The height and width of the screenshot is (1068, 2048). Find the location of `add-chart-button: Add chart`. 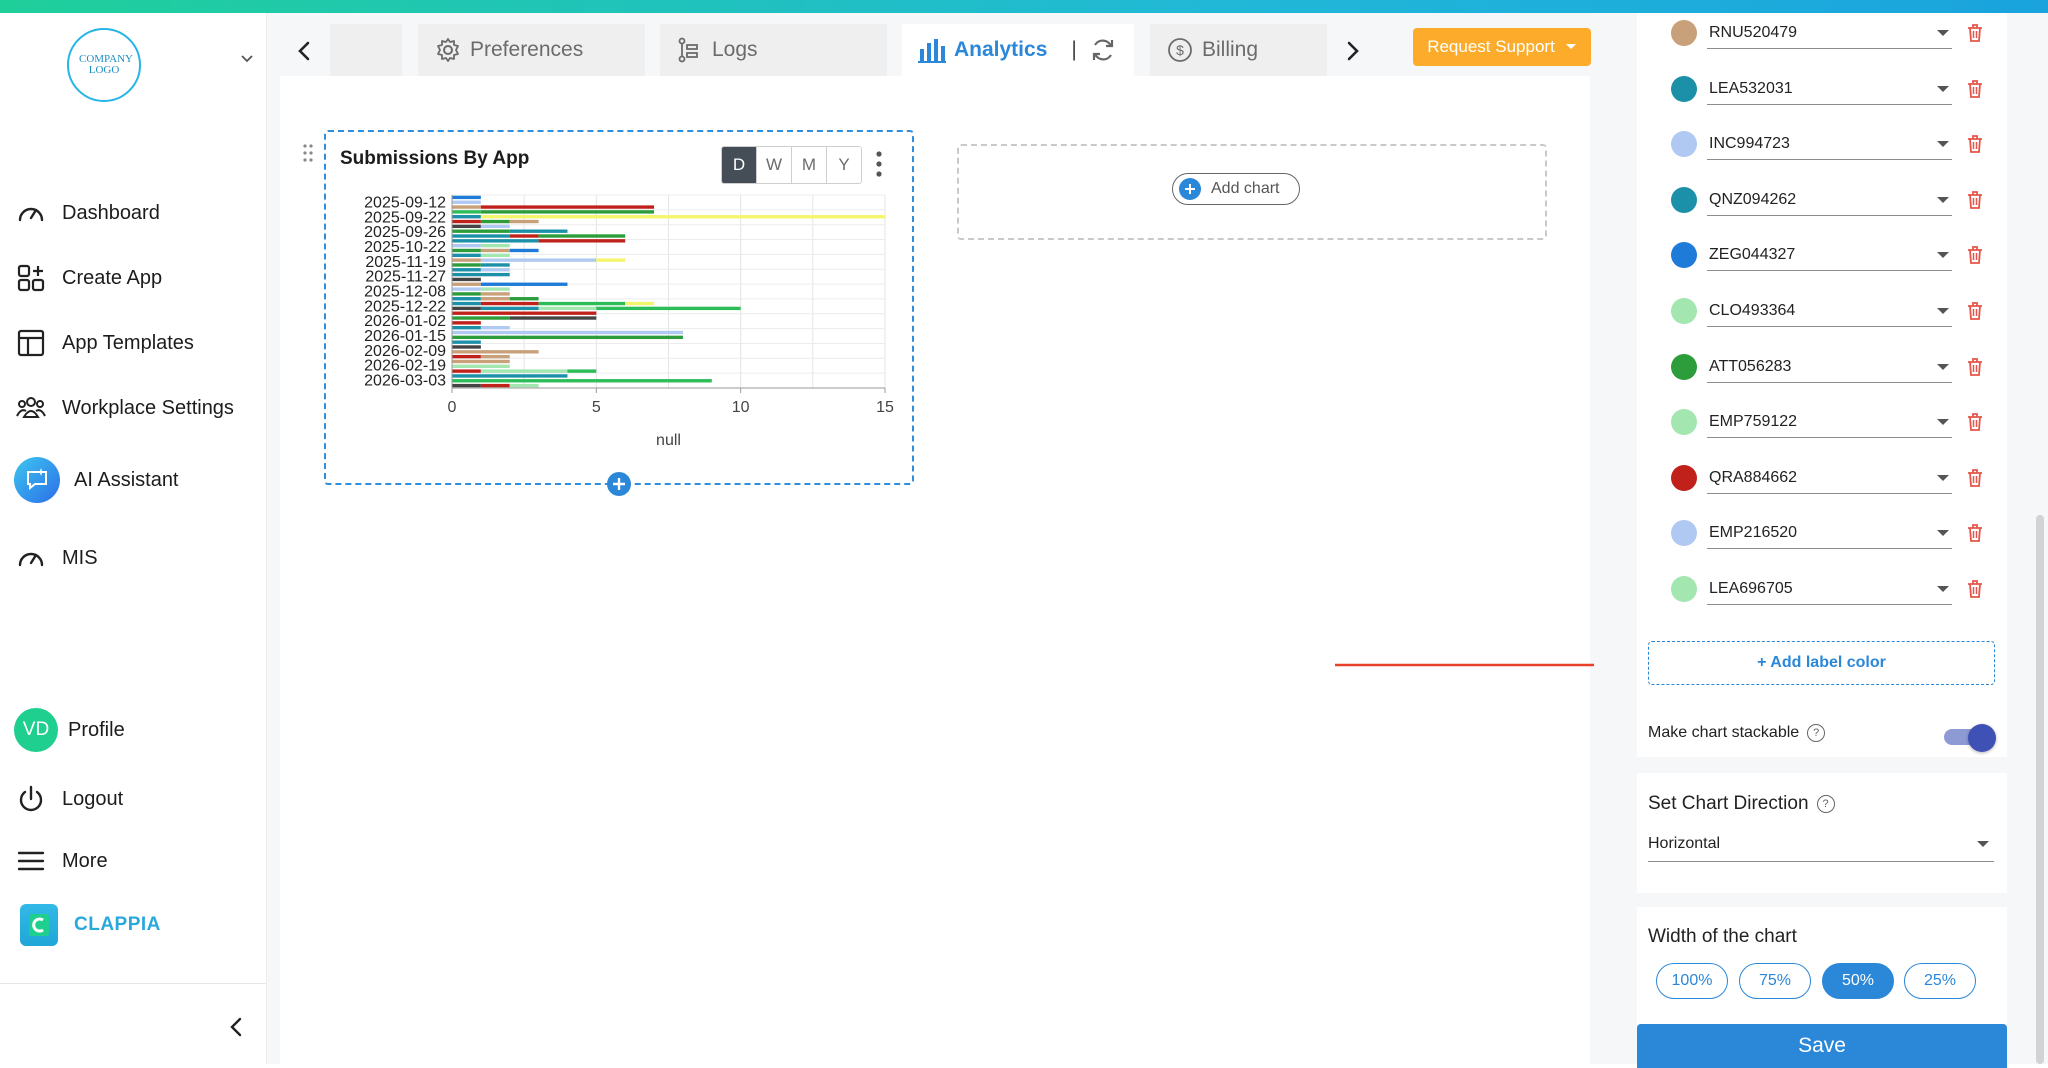

add-chart-button: Add chart is located at coordinates (1236, 189).